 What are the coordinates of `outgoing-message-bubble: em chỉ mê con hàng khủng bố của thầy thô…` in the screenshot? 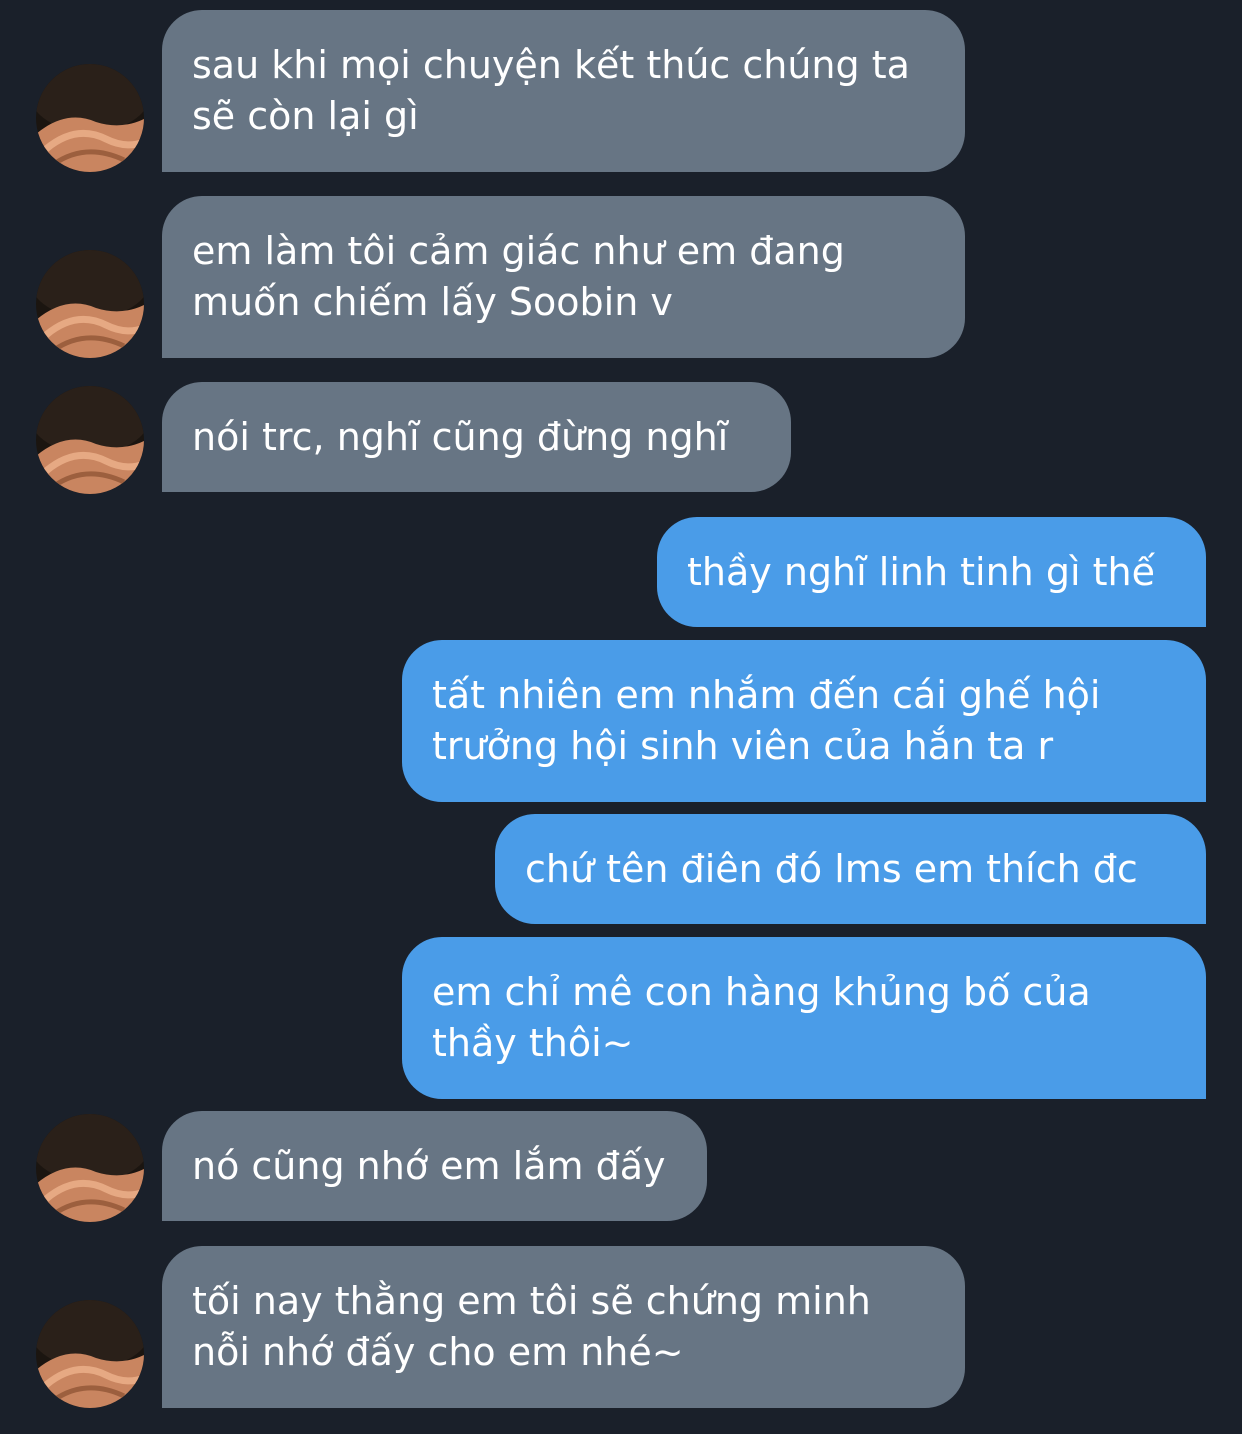 It's located at (804, 1018).